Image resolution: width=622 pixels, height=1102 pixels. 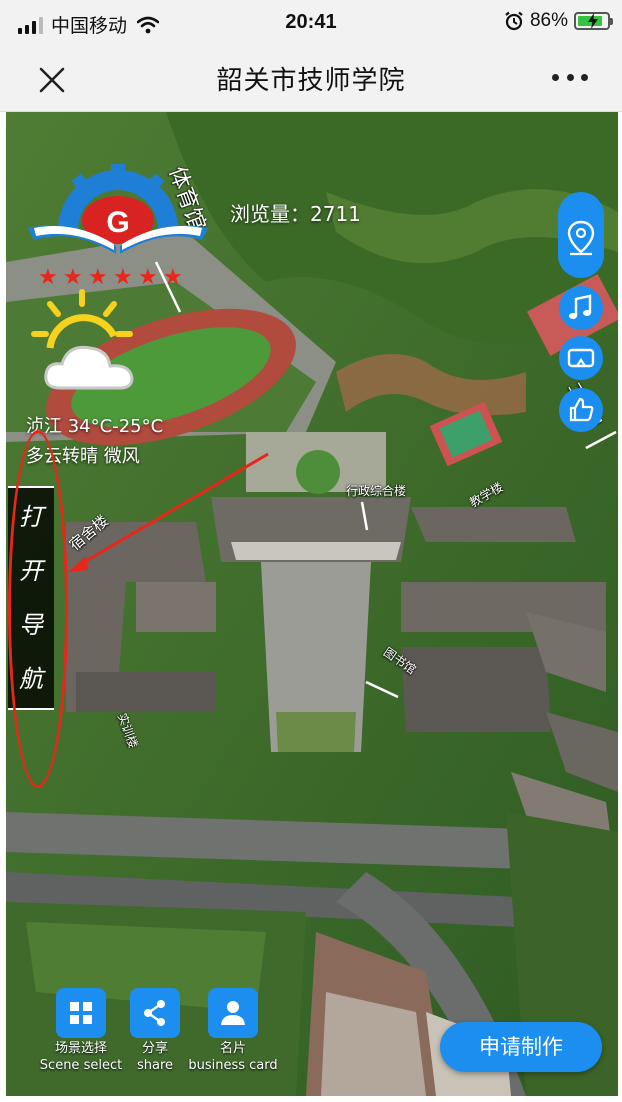 I want to click on like-button, so click(x=581, y=410).